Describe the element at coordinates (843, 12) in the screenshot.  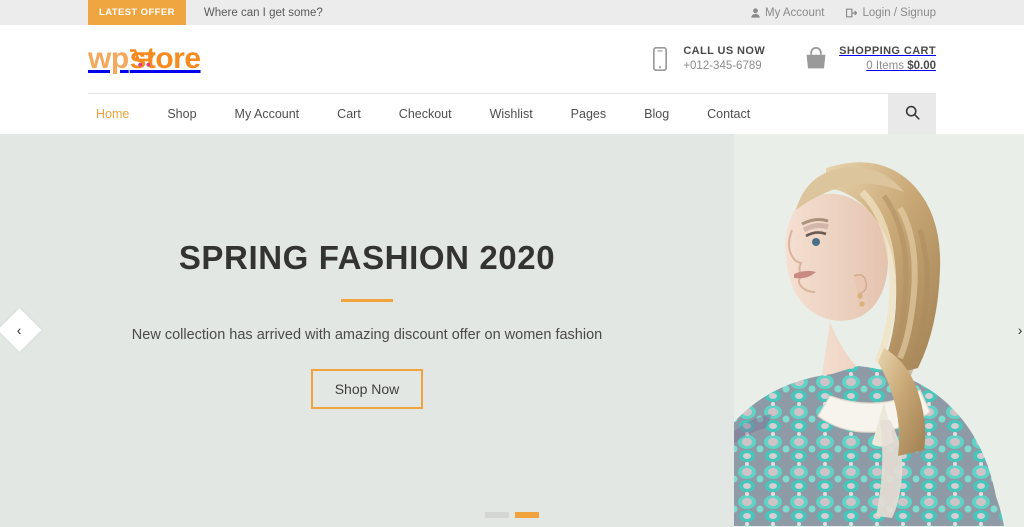
I see `top-bar-right: My Account Login / Signup` at that location.